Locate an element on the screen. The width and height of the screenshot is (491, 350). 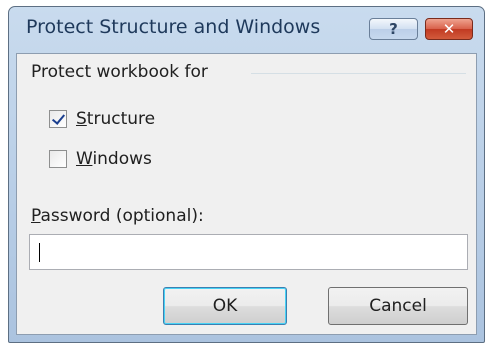
help-button: ? is located at coordinates (393, 29).